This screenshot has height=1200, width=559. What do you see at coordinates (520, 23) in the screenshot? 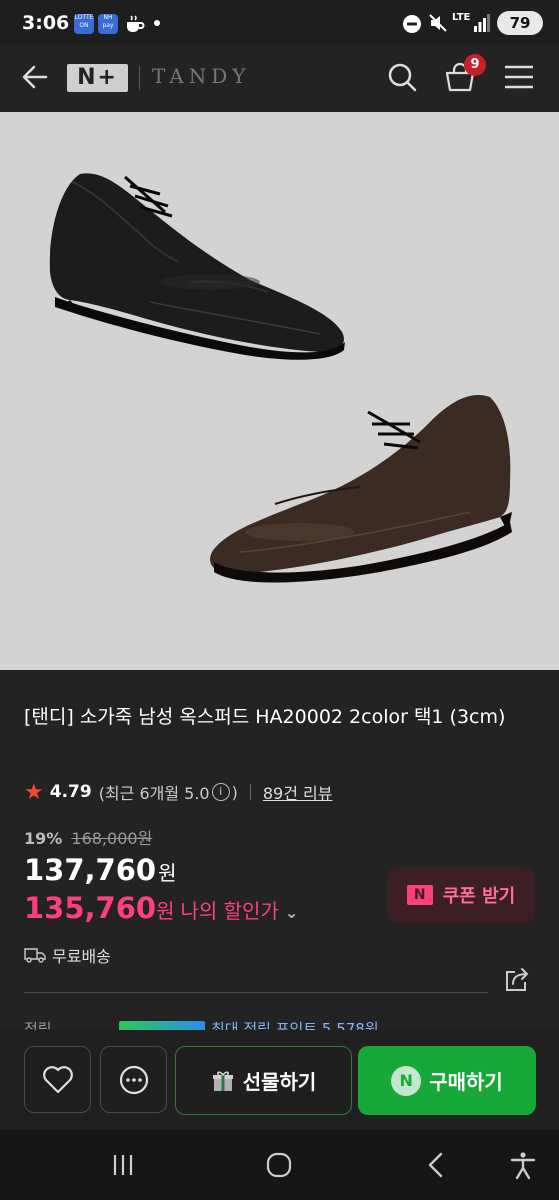
I see `battery-indicator: 79` at bounding box center [520, 23].